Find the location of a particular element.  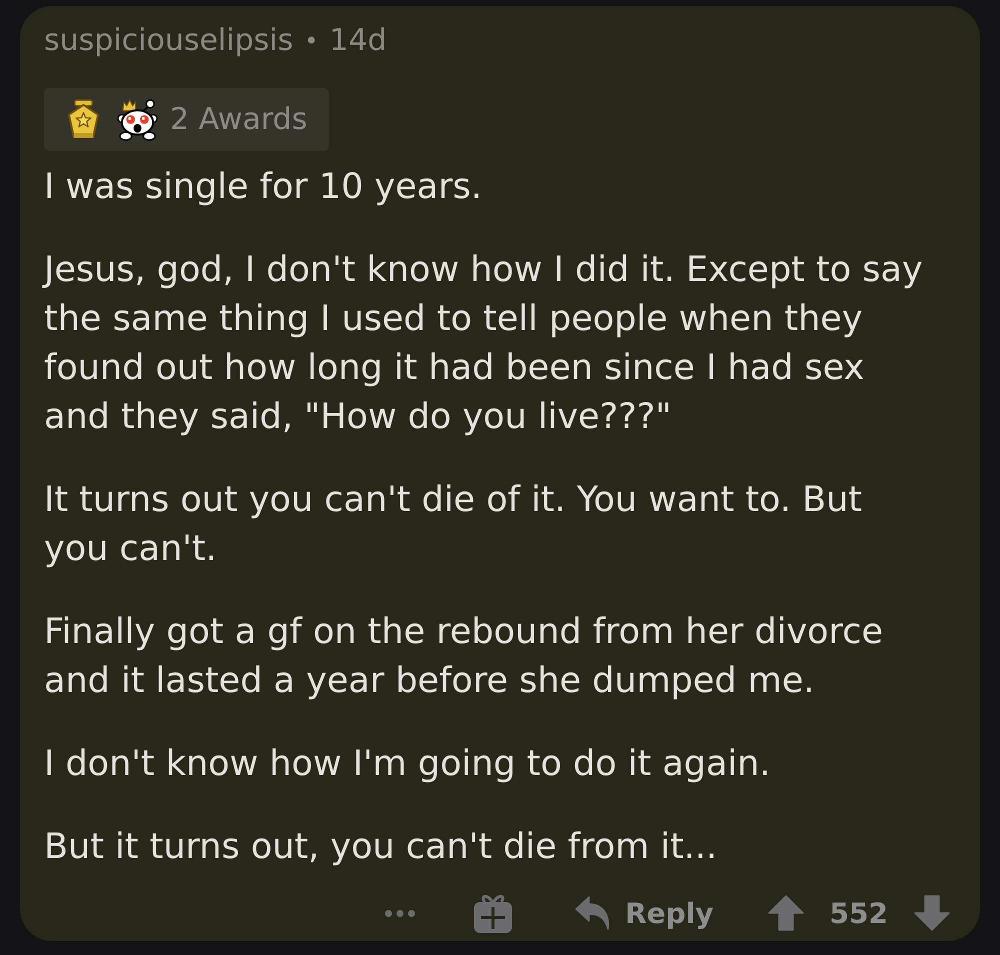

more-options-icon is located at coordinates (400, 913).